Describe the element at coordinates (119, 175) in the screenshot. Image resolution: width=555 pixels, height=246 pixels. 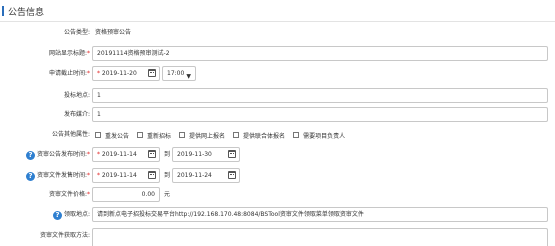
I see `doc-issue-from-text: 2019-11-14` at that location.